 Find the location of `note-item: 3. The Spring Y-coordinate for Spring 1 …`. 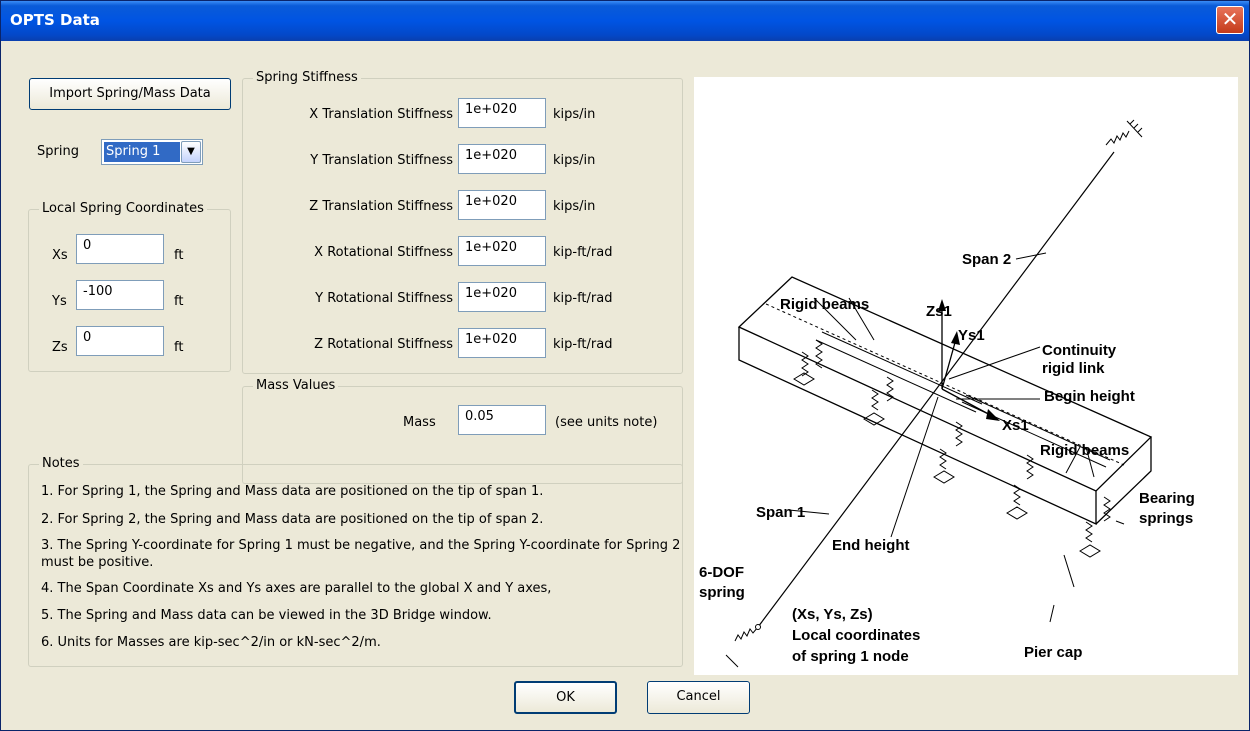

note-item: 3. The Spring Y-coordinate for Spring 1 … is located at coordinates (361, 554).